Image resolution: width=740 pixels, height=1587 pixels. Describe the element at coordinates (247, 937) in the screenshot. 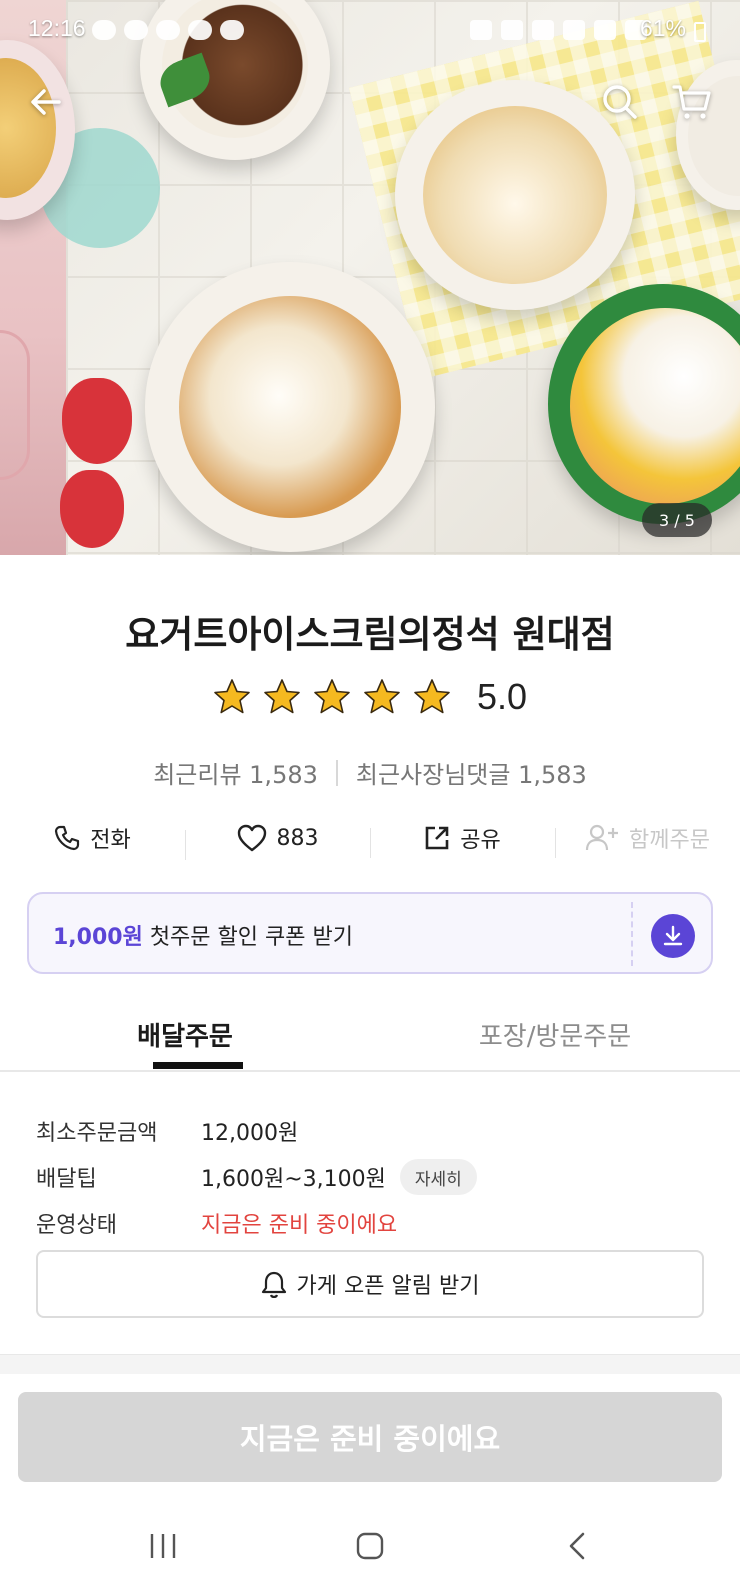

I see `coupon-description: 첫주문 할인 쿠폰 받기` at that location.